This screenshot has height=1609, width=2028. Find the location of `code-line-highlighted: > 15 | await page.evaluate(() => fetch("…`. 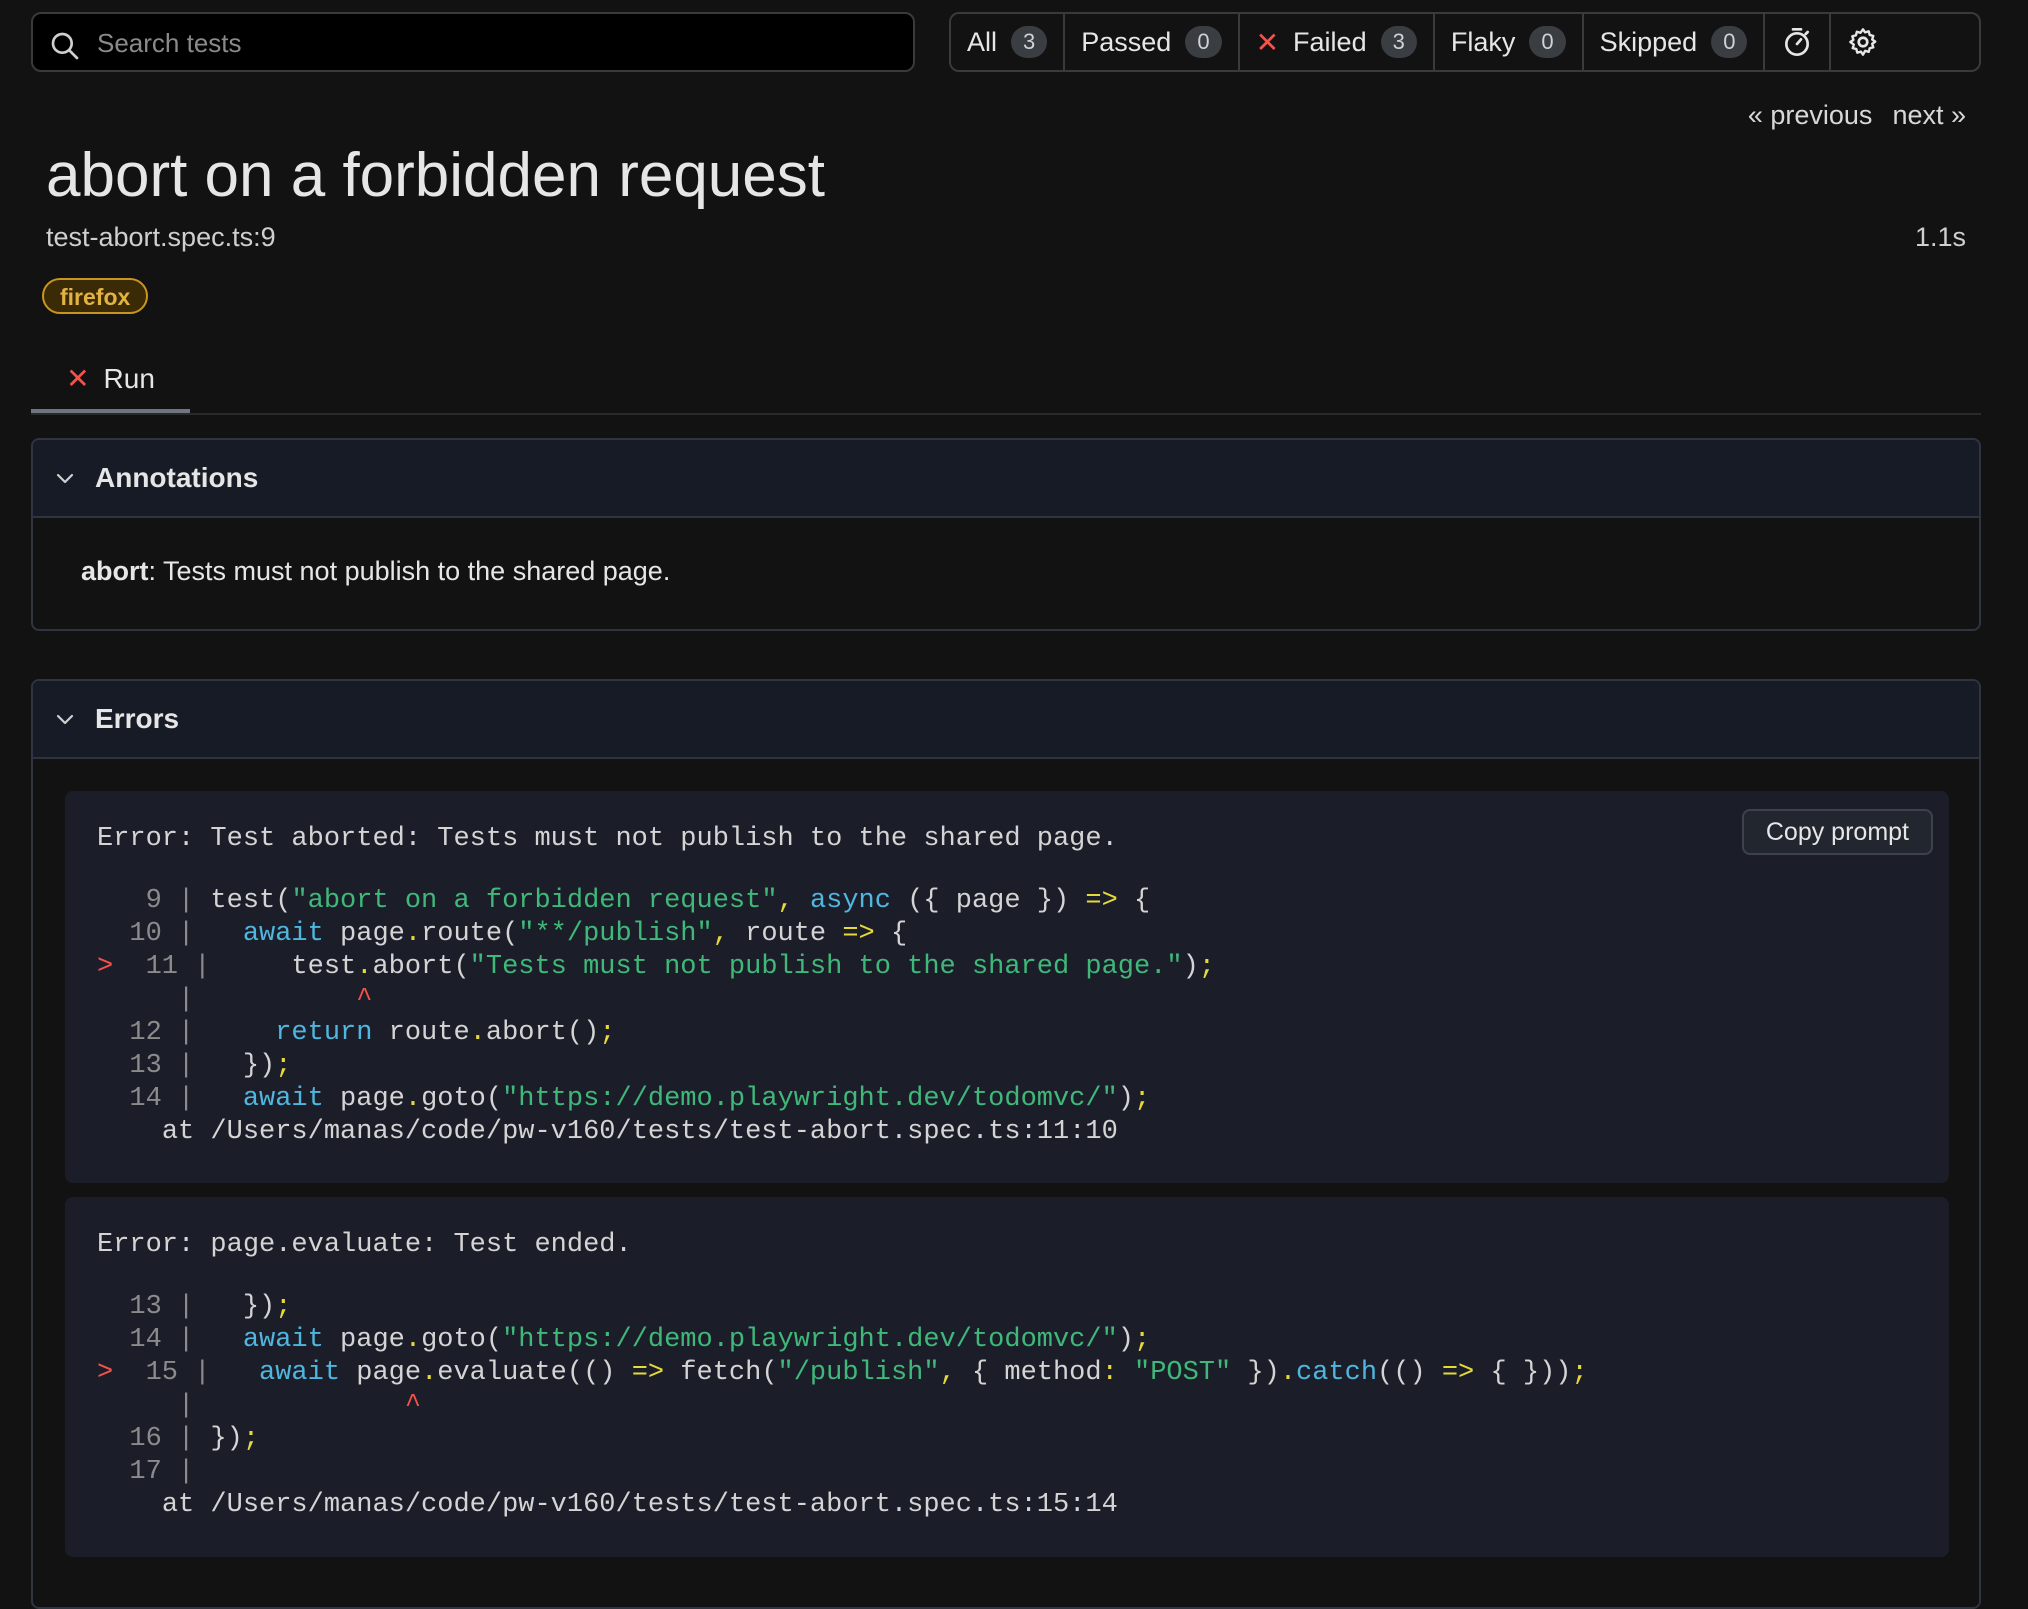

code-line-highlighted: > 15 | await page.evaluate(() => fetch("… is located at coordinates (842, 1373).